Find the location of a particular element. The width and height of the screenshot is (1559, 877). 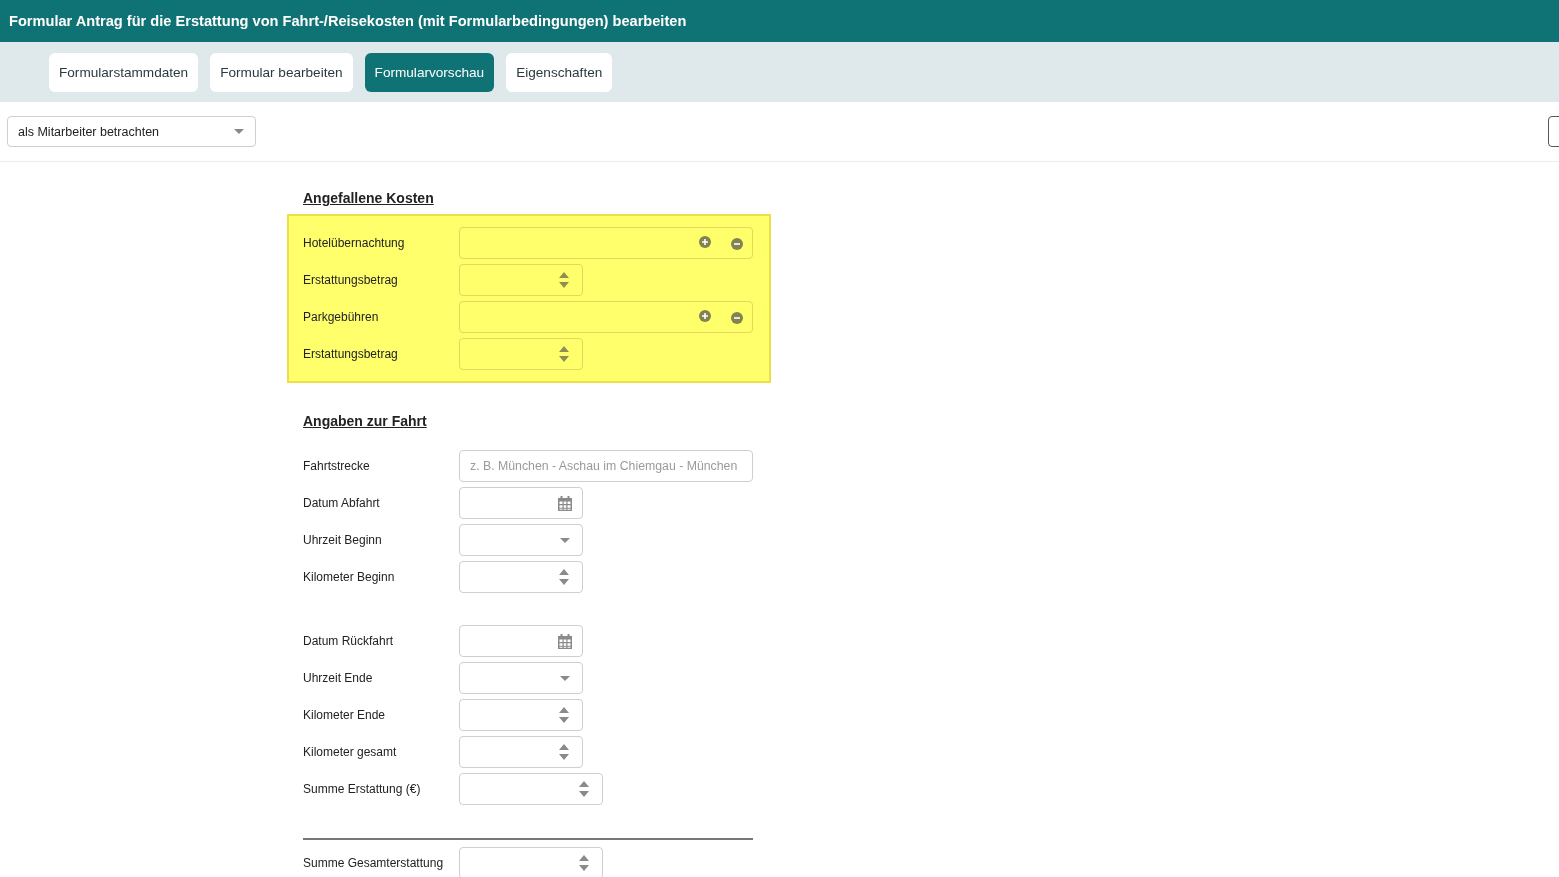

section-heading: Angaben zur Fahrt is located at coordinates (365, 421).